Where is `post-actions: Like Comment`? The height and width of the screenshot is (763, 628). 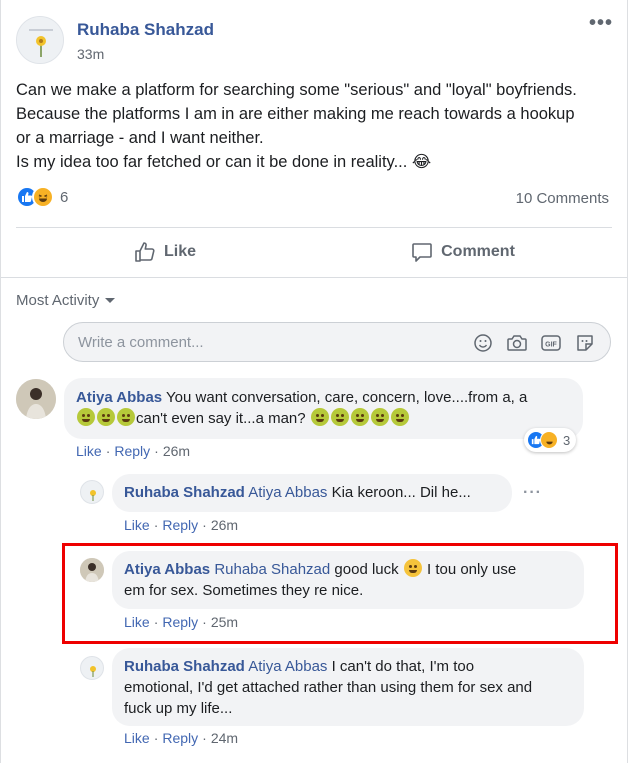
post-actions: Like Comment is located at coordinates (314, 252).